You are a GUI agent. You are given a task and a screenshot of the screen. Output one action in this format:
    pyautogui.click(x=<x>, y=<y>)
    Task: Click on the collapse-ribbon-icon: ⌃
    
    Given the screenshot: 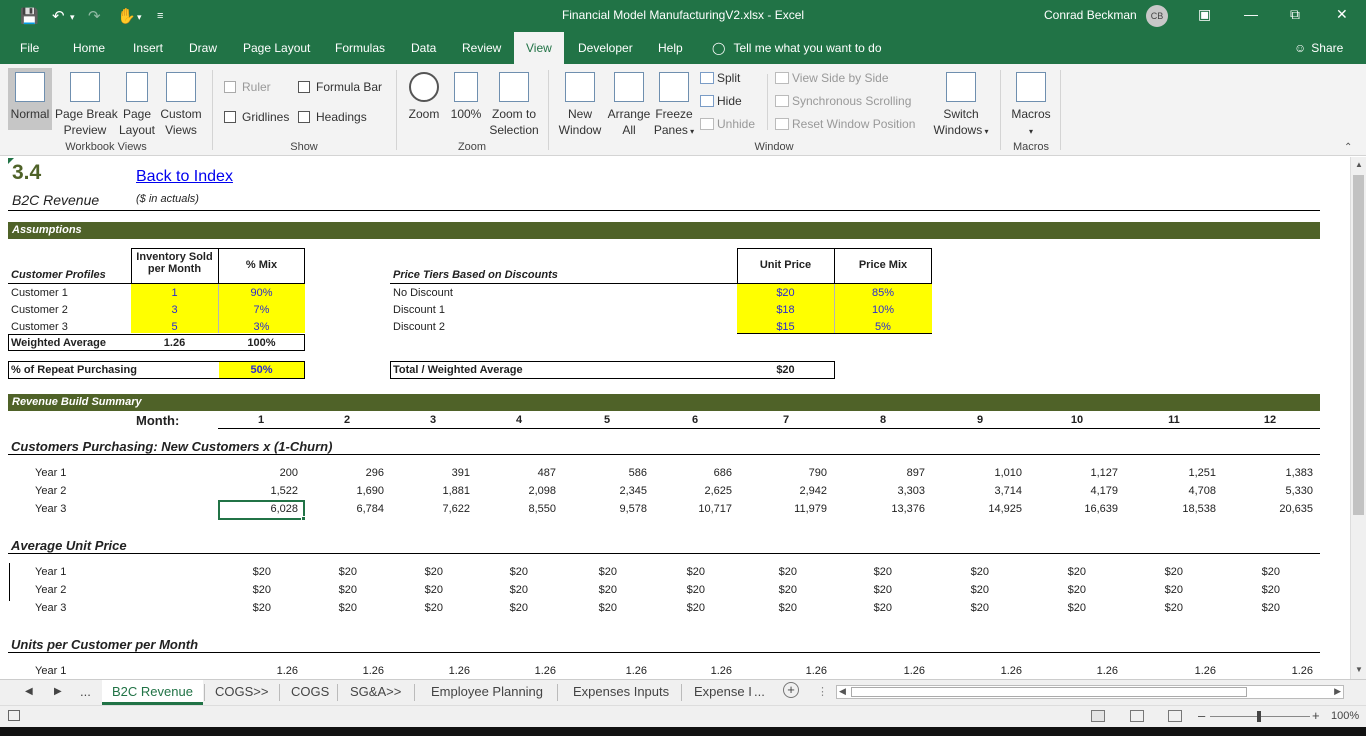 What is the action you would take?
    pyautogui.click(x=1348, y=147)
    